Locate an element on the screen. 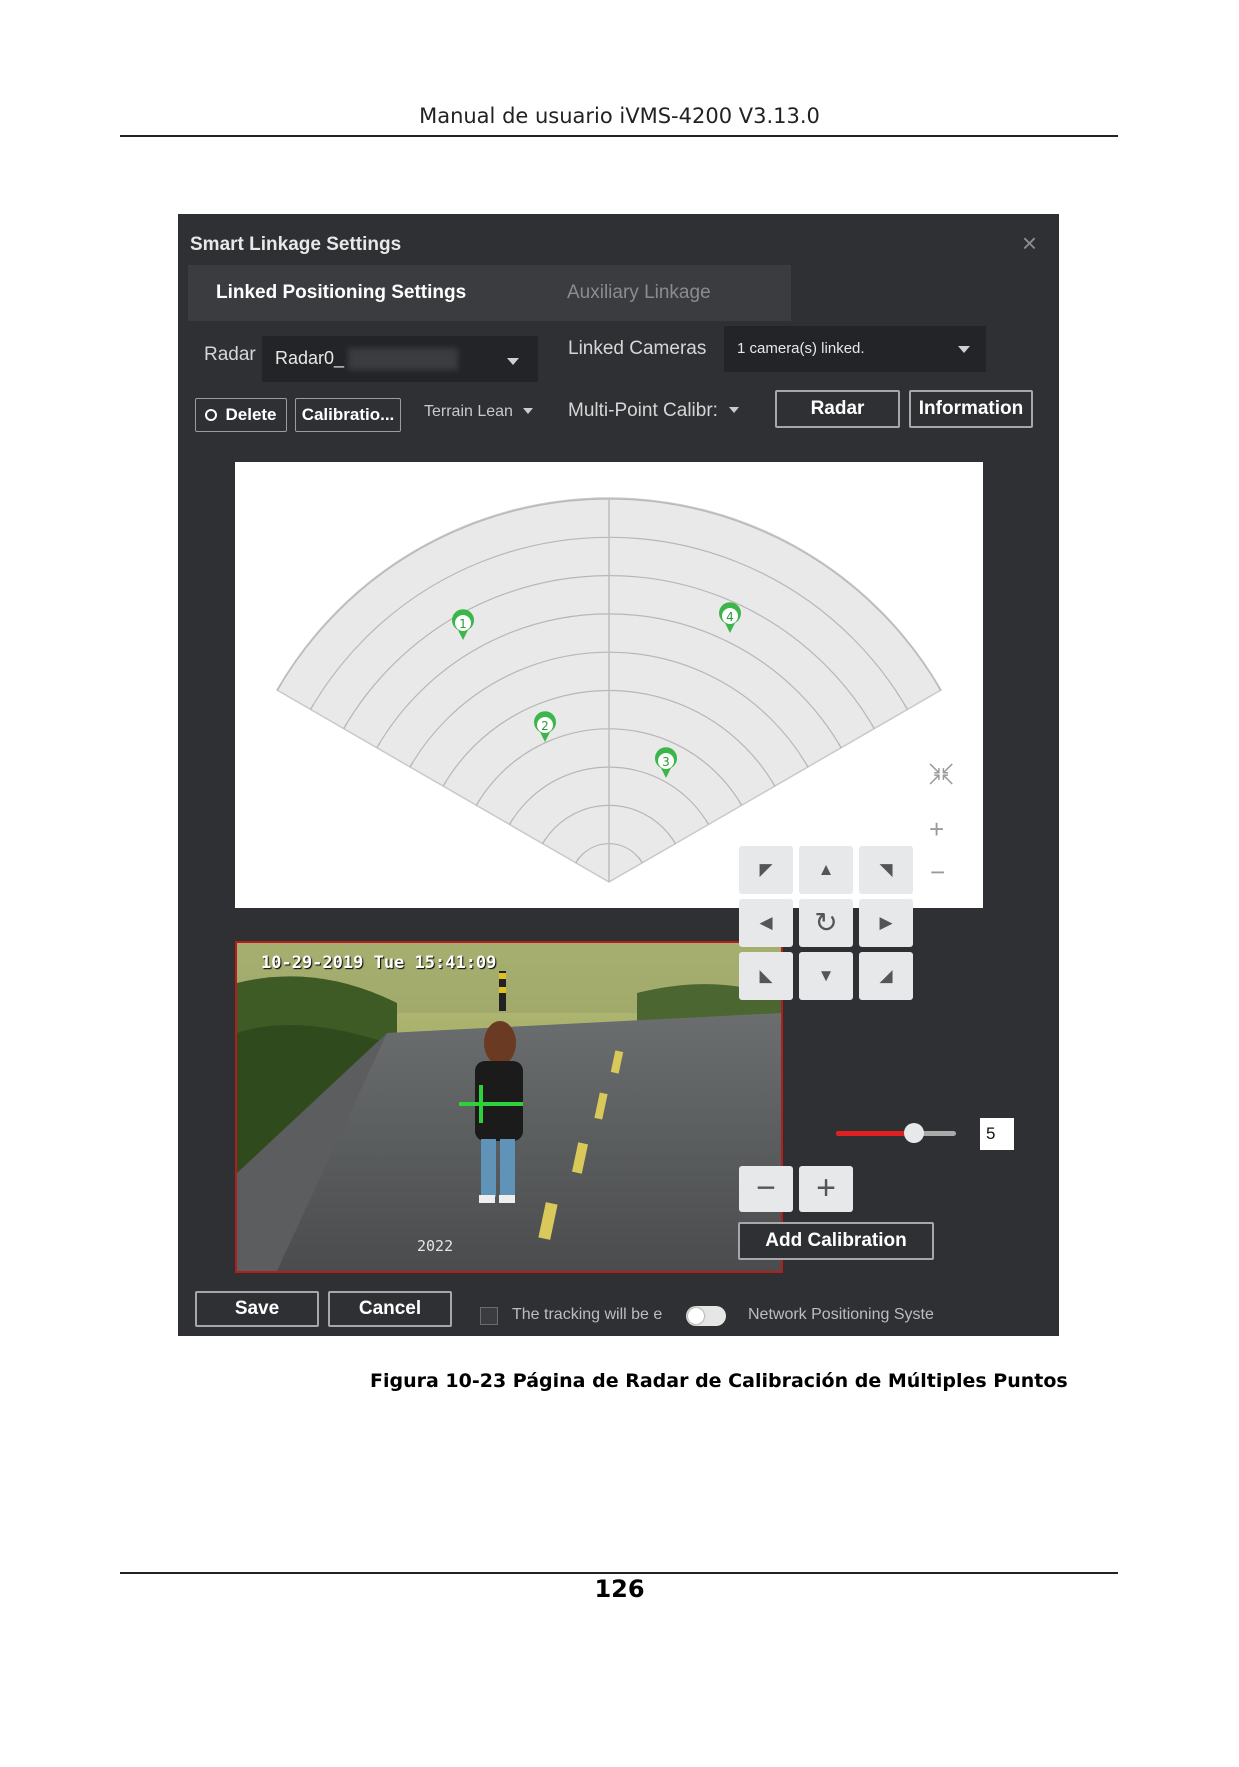 The width and height of the screenshot is (1239, 1767). arrow-down-icon: ▼ is located at coordinates (826, 975).